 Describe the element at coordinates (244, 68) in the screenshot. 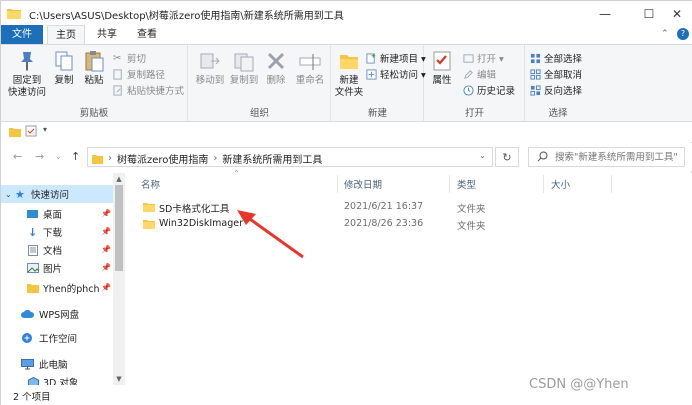

I see `copy-to-button: 复制到` at that location.